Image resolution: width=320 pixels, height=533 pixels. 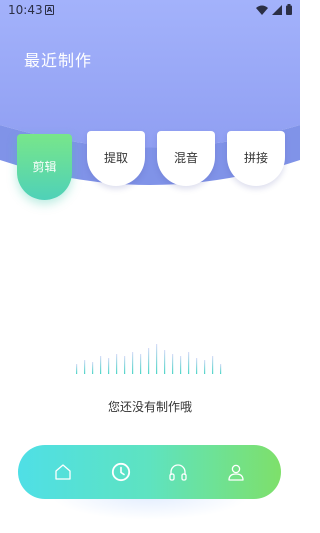 What do you see at coordinates (49, 10) in the screenshot?
I see `a-icon: A` at bounding box center [49, 10].